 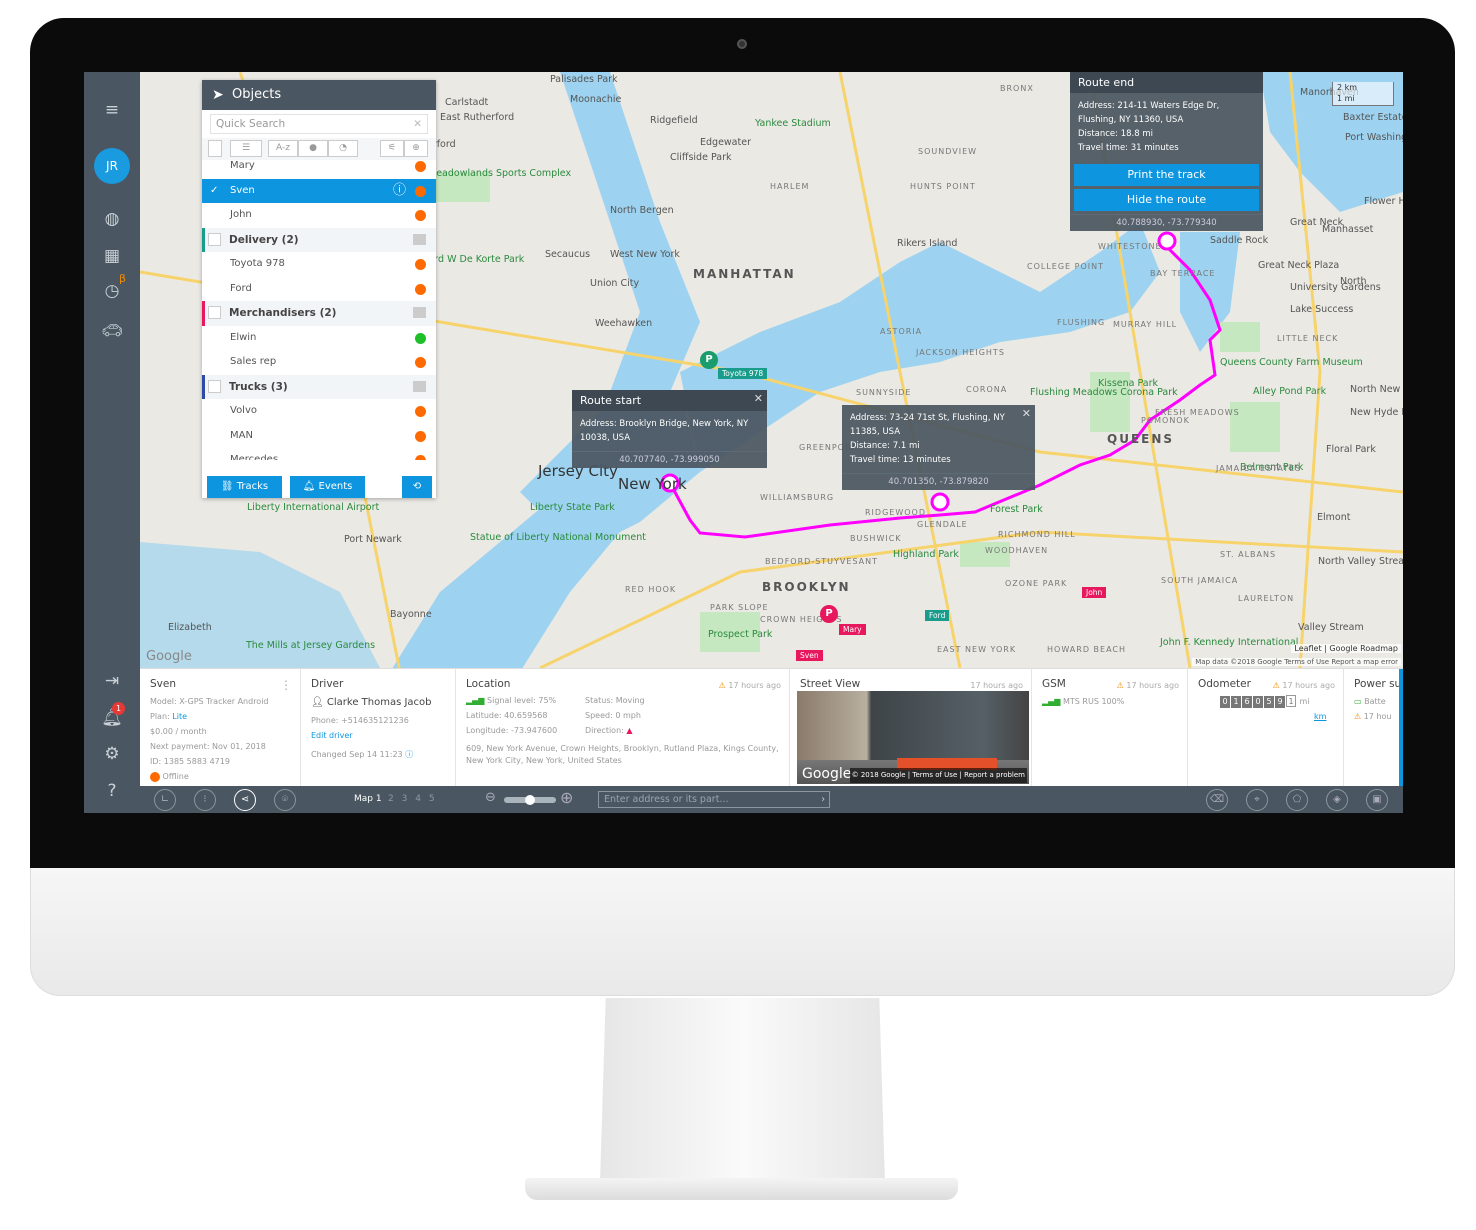 What do you see at coordinates (245, 800) in the screenshot?
I see `share-icon: ⋖` at bounding box center [245, 800].